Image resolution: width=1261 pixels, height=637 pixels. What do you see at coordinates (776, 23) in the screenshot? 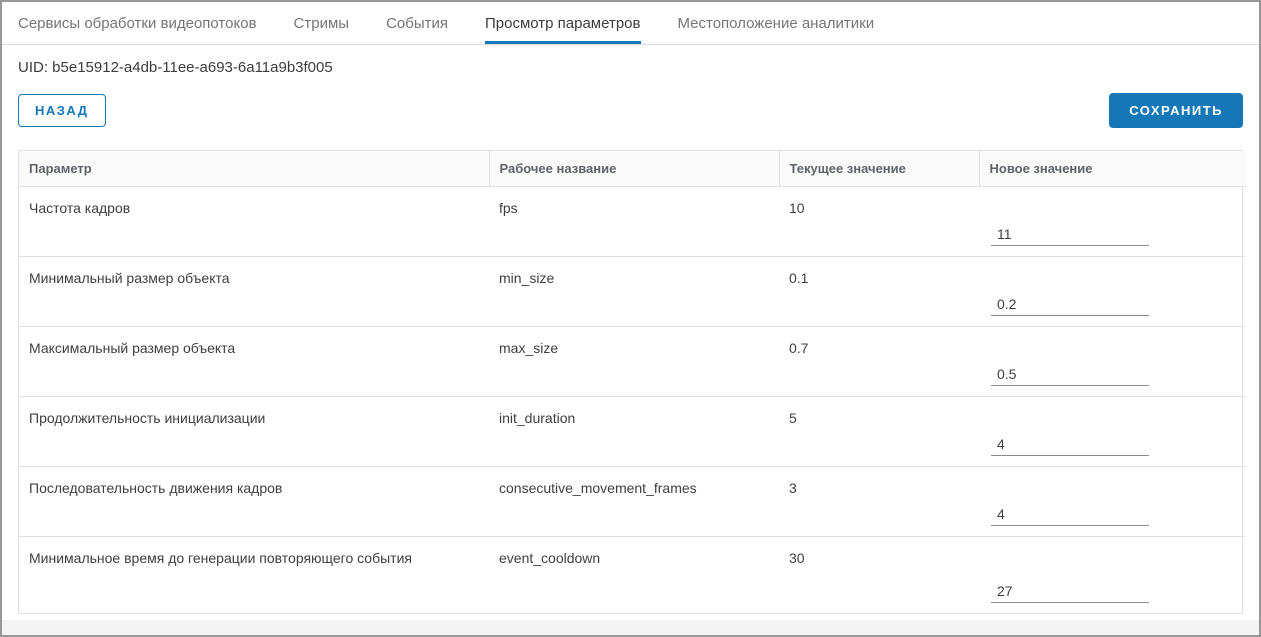
I see `tab-analytics-location: Местоположение аналитики` at bounding box center [776, 23].